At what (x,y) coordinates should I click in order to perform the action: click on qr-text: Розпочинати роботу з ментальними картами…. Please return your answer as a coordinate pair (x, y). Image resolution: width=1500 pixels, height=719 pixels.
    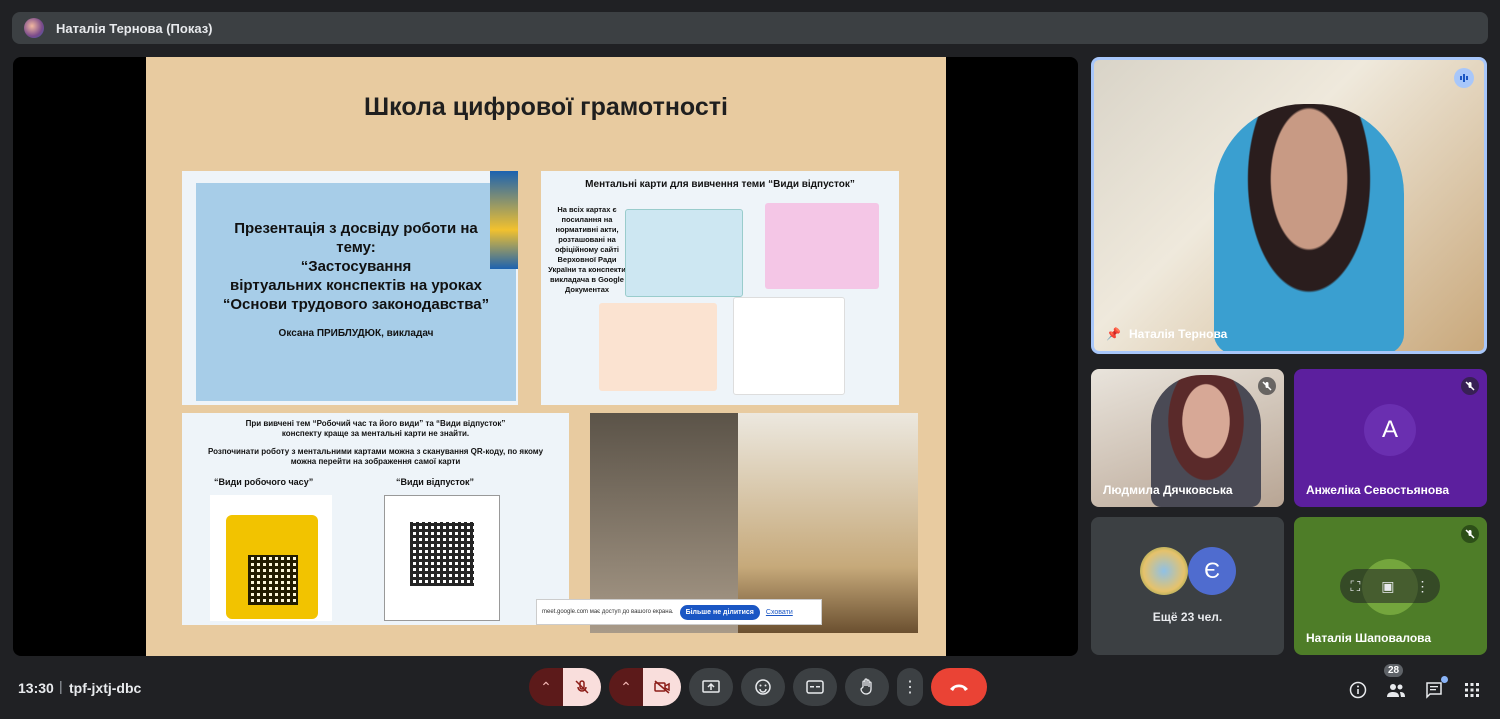
    Looking at the image, I should click on (375, 451).